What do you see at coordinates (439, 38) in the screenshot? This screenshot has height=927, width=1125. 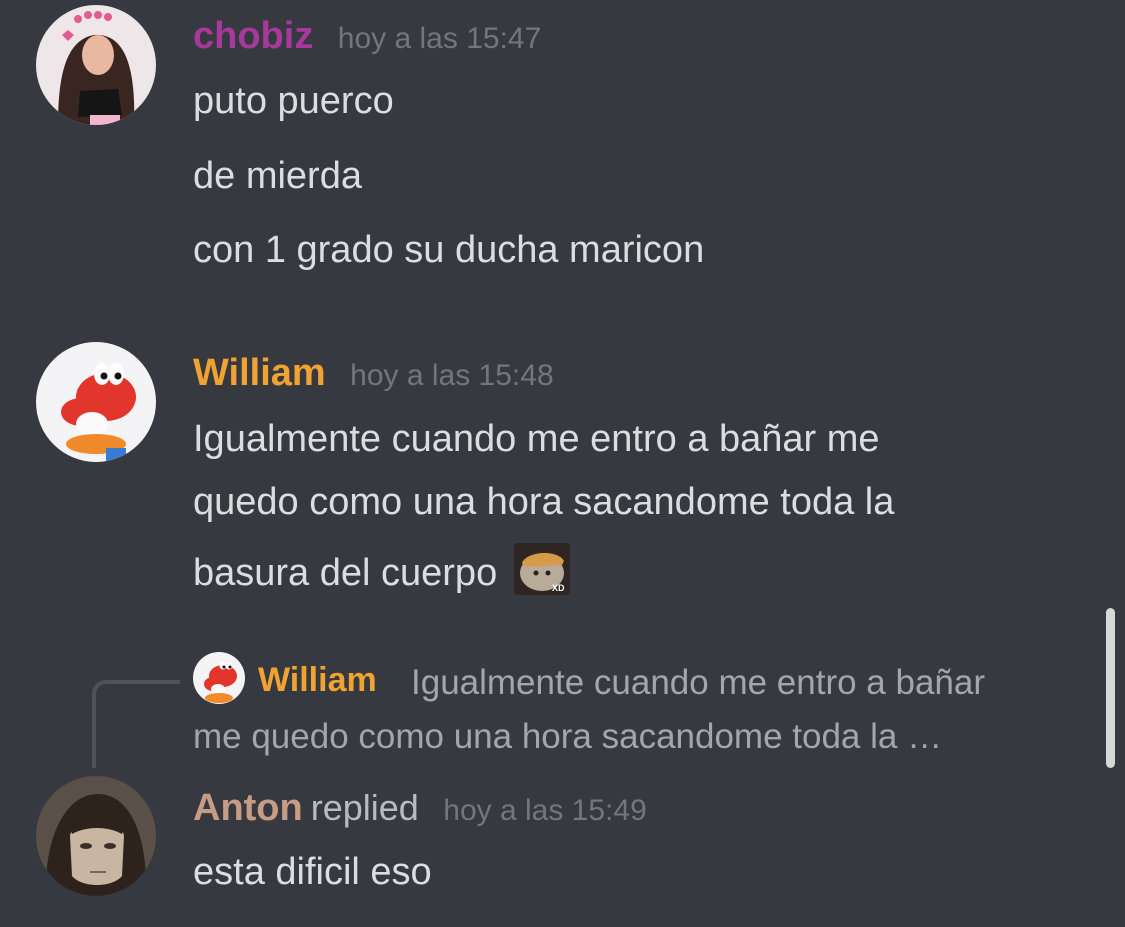 I see `message-timestamp: hoy a las 15:47` at bounding box center [439, 38].